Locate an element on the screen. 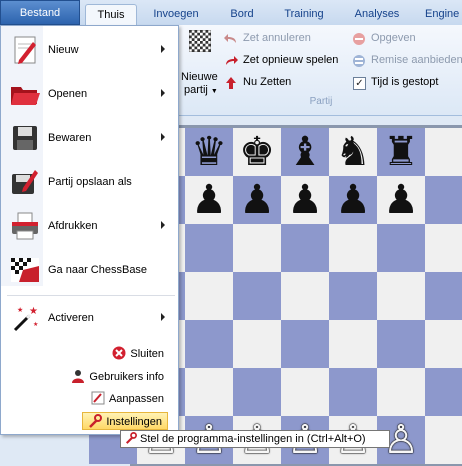 The width and height of the screenshot is (462, 466). tab-thuis: Thuis is located at coordinates (111, 14).